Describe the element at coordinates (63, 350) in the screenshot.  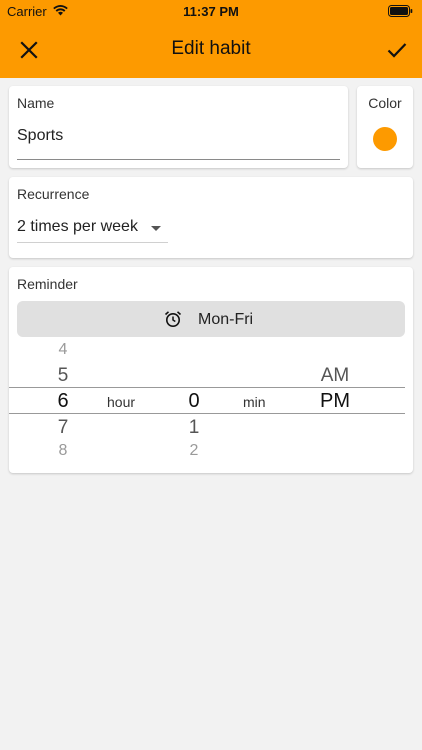
I see `hour-option: 4` at that location.